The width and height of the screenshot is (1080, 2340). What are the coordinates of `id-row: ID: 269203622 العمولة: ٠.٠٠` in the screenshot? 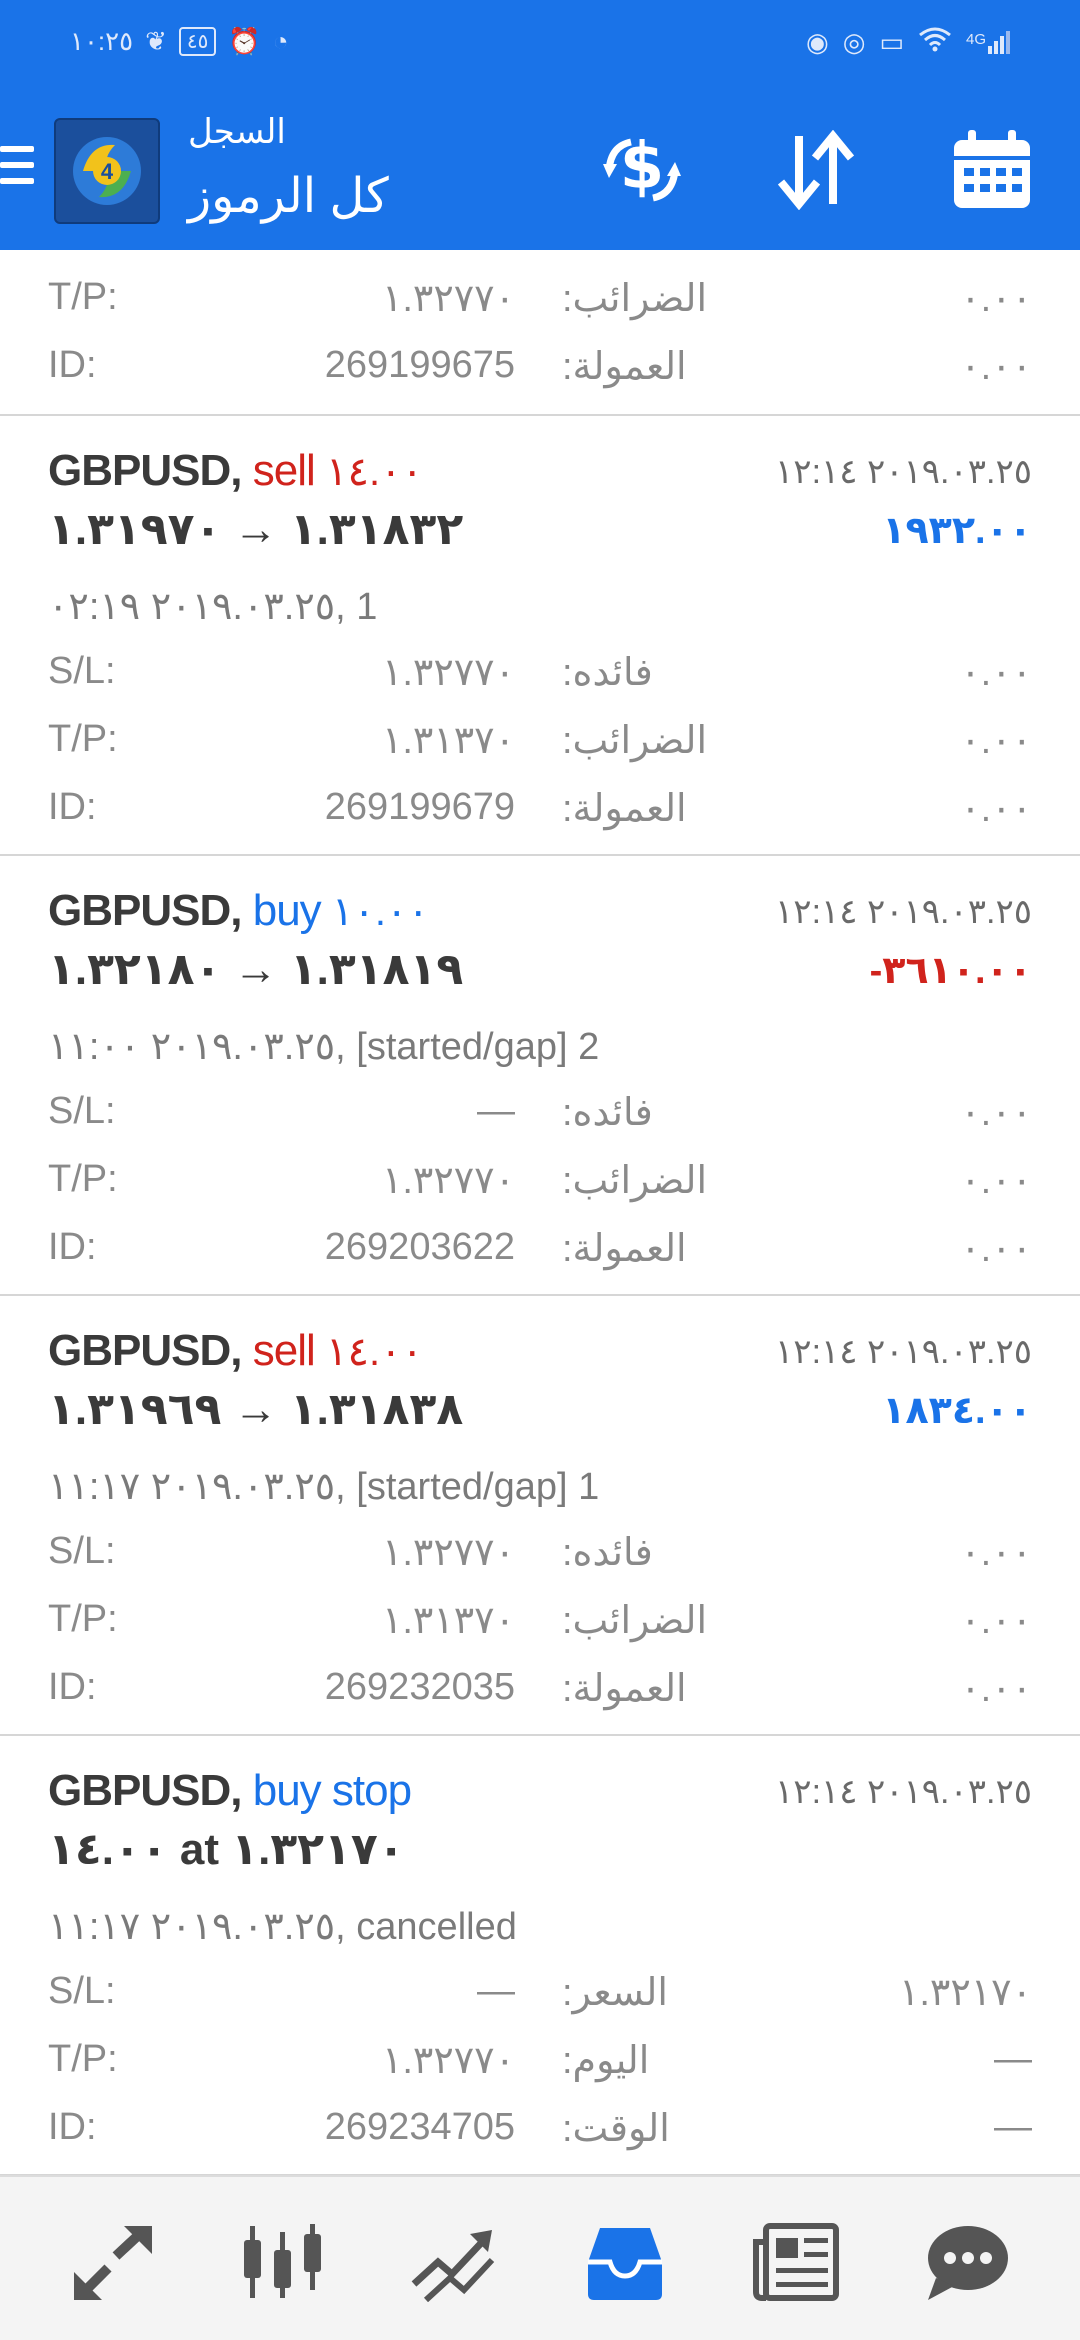 It's located at (540, 1251).